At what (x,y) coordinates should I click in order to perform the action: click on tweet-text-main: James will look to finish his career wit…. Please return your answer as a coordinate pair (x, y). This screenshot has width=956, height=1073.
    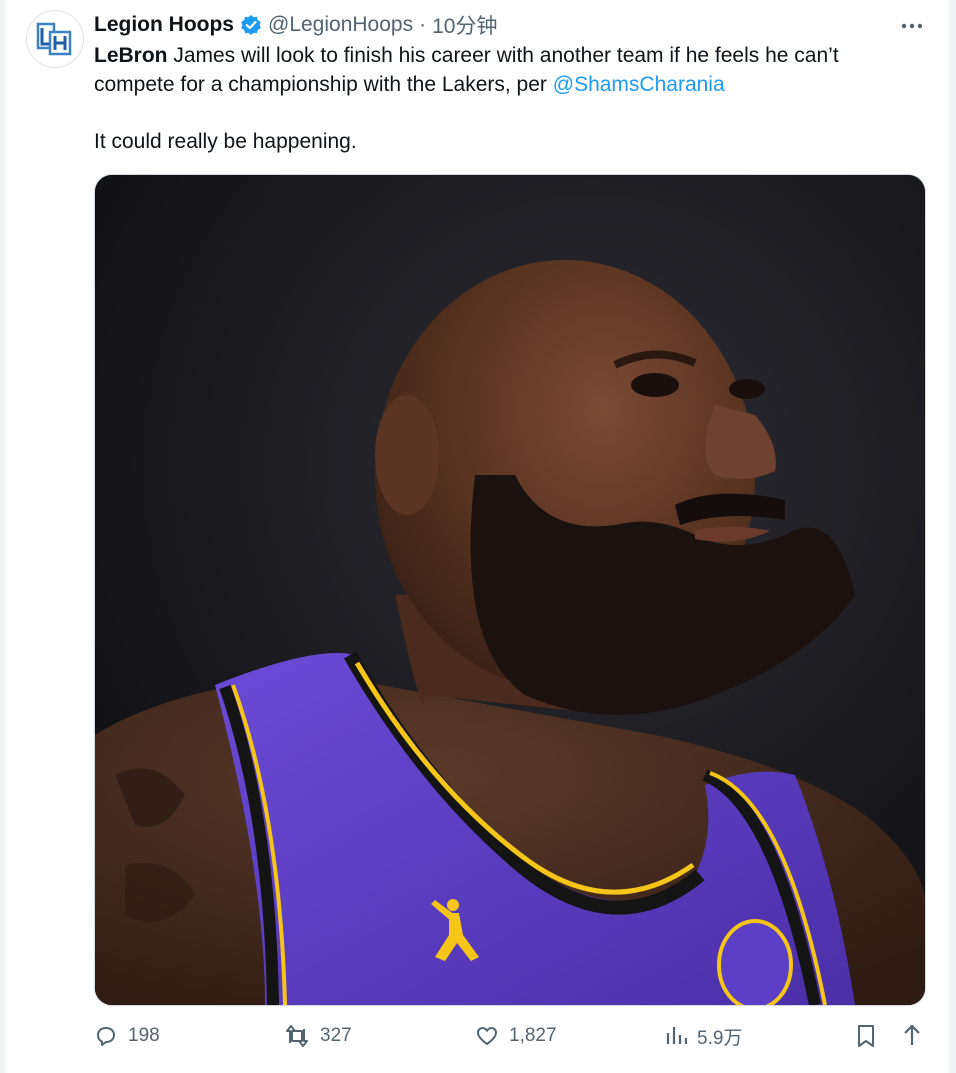
    Looking at the image, I should click on (466, 70).